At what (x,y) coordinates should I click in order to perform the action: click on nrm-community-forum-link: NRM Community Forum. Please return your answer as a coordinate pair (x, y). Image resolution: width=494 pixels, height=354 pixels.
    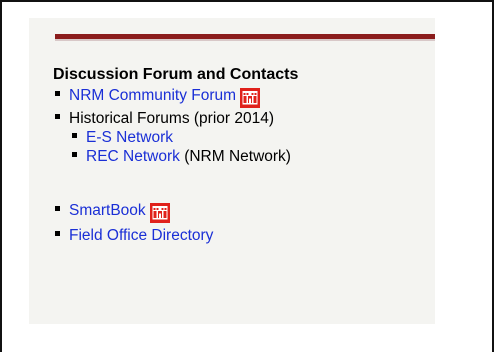
    Looking at the image, I should click on (152, 96).